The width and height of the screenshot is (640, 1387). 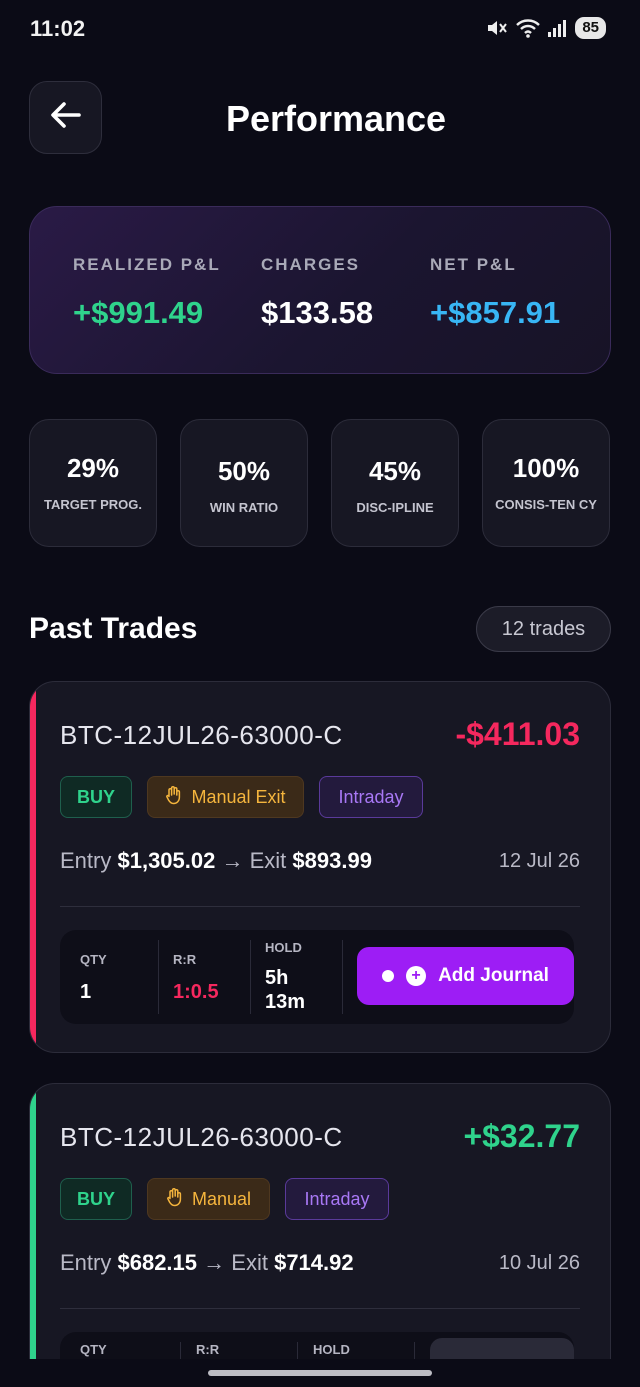 I want to click on battery-icon: 85, so click(x=590, y=28).